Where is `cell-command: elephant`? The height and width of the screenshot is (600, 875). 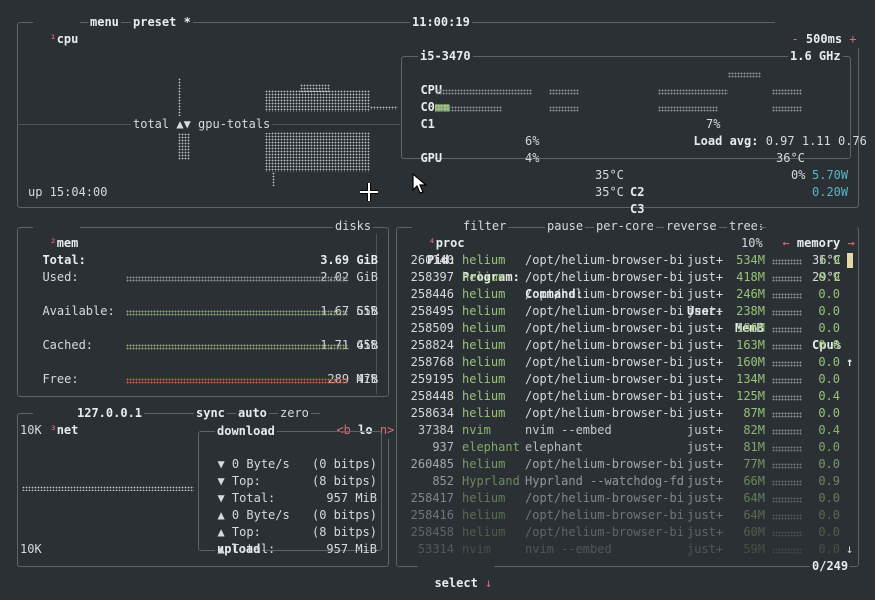 cell-command: elephant is located at coordinates (554, 447).